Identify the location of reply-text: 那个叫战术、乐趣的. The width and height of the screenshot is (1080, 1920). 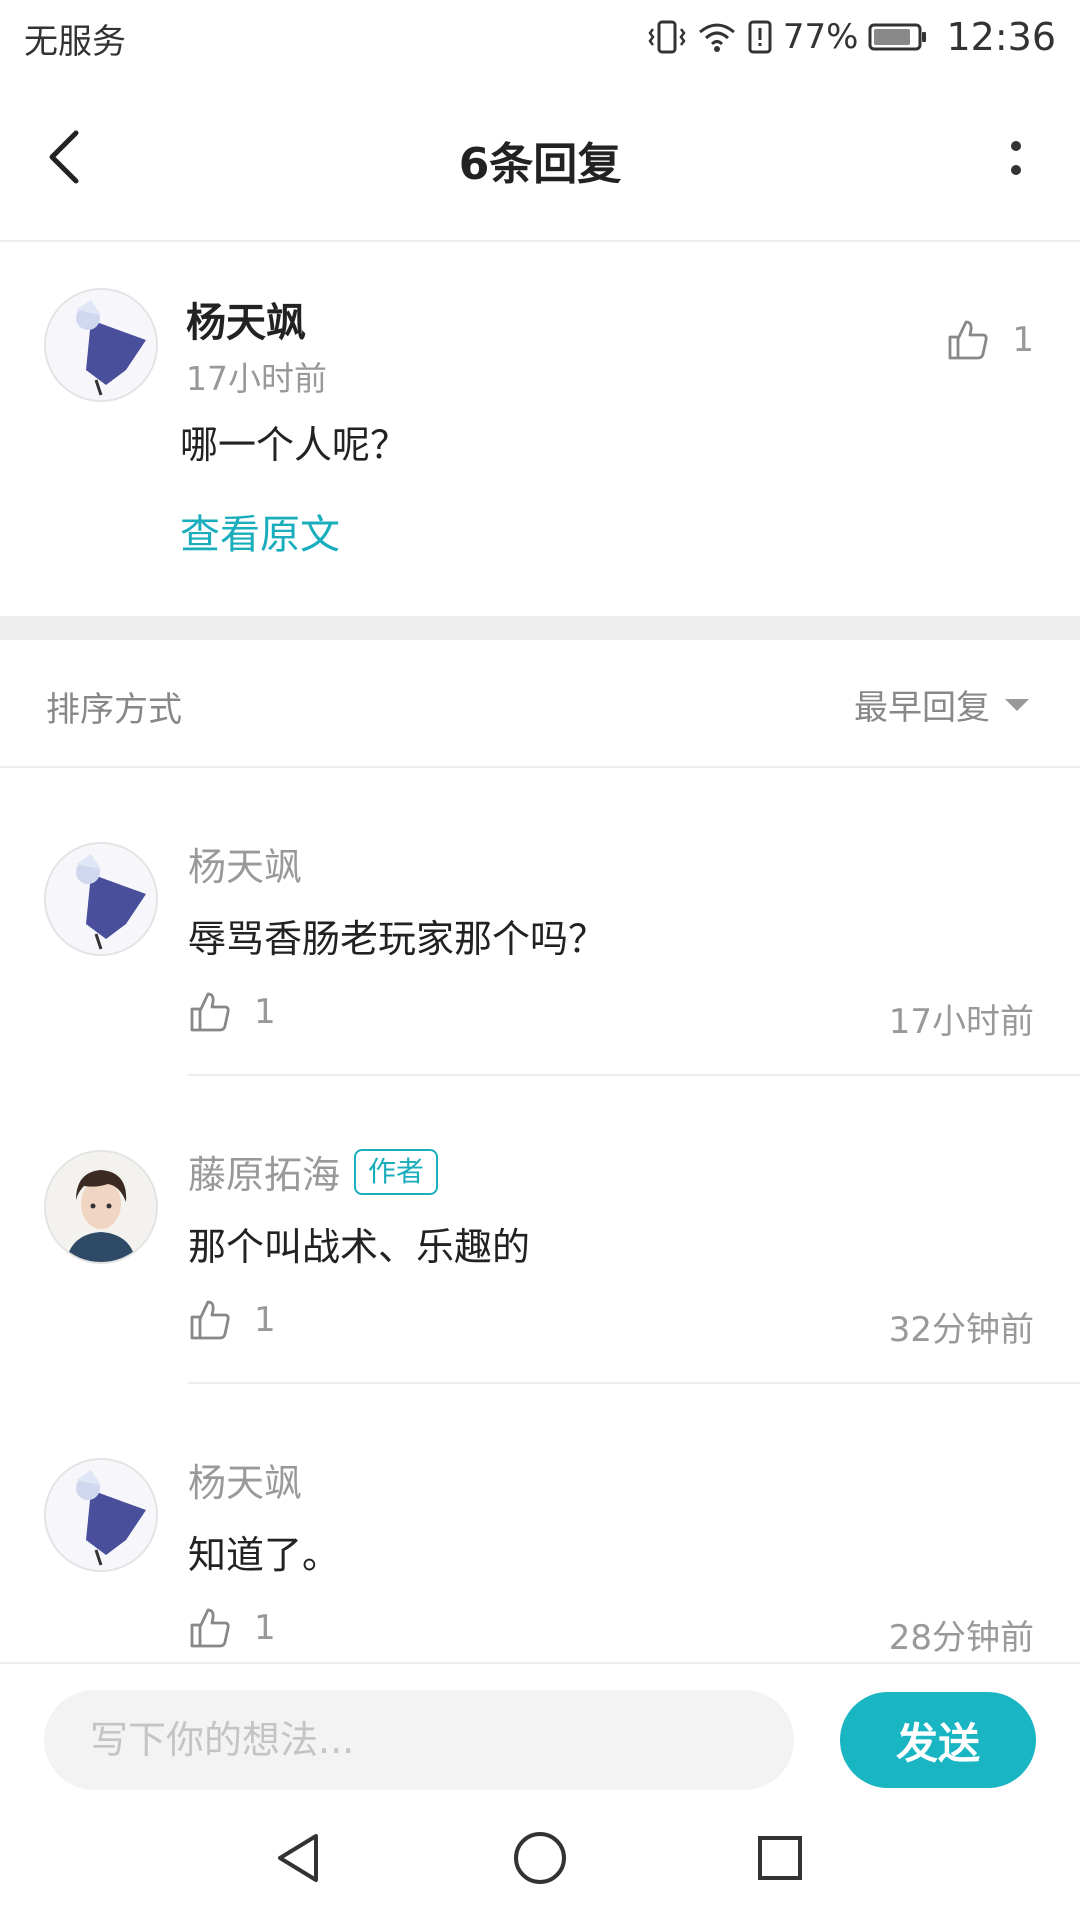
(359, 1247).